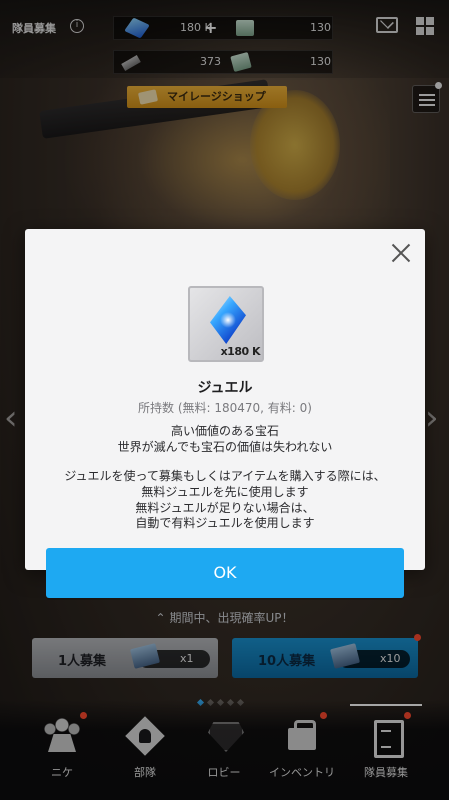  I want to click on jewel-shine, so click(228, 320).